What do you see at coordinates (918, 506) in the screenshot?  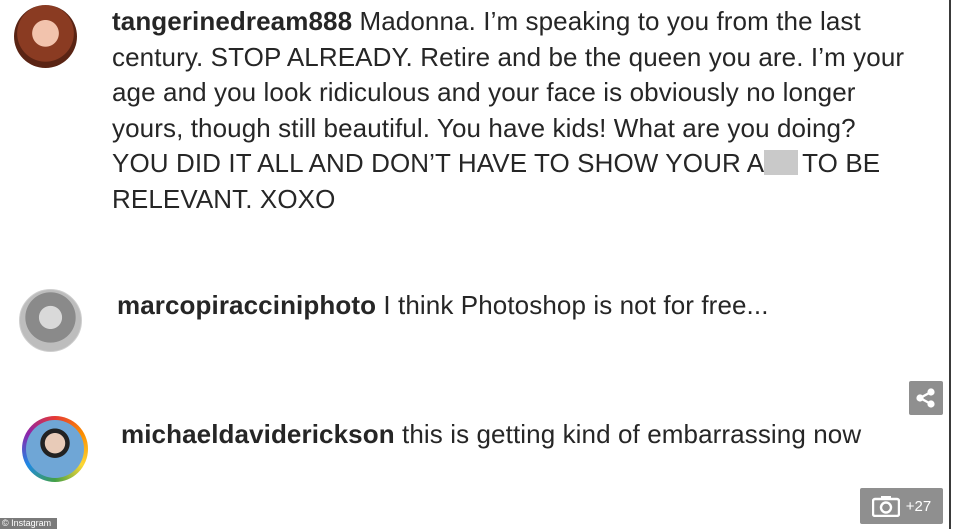 I see `gallery-count: +27` at bounding box center [918, 506].